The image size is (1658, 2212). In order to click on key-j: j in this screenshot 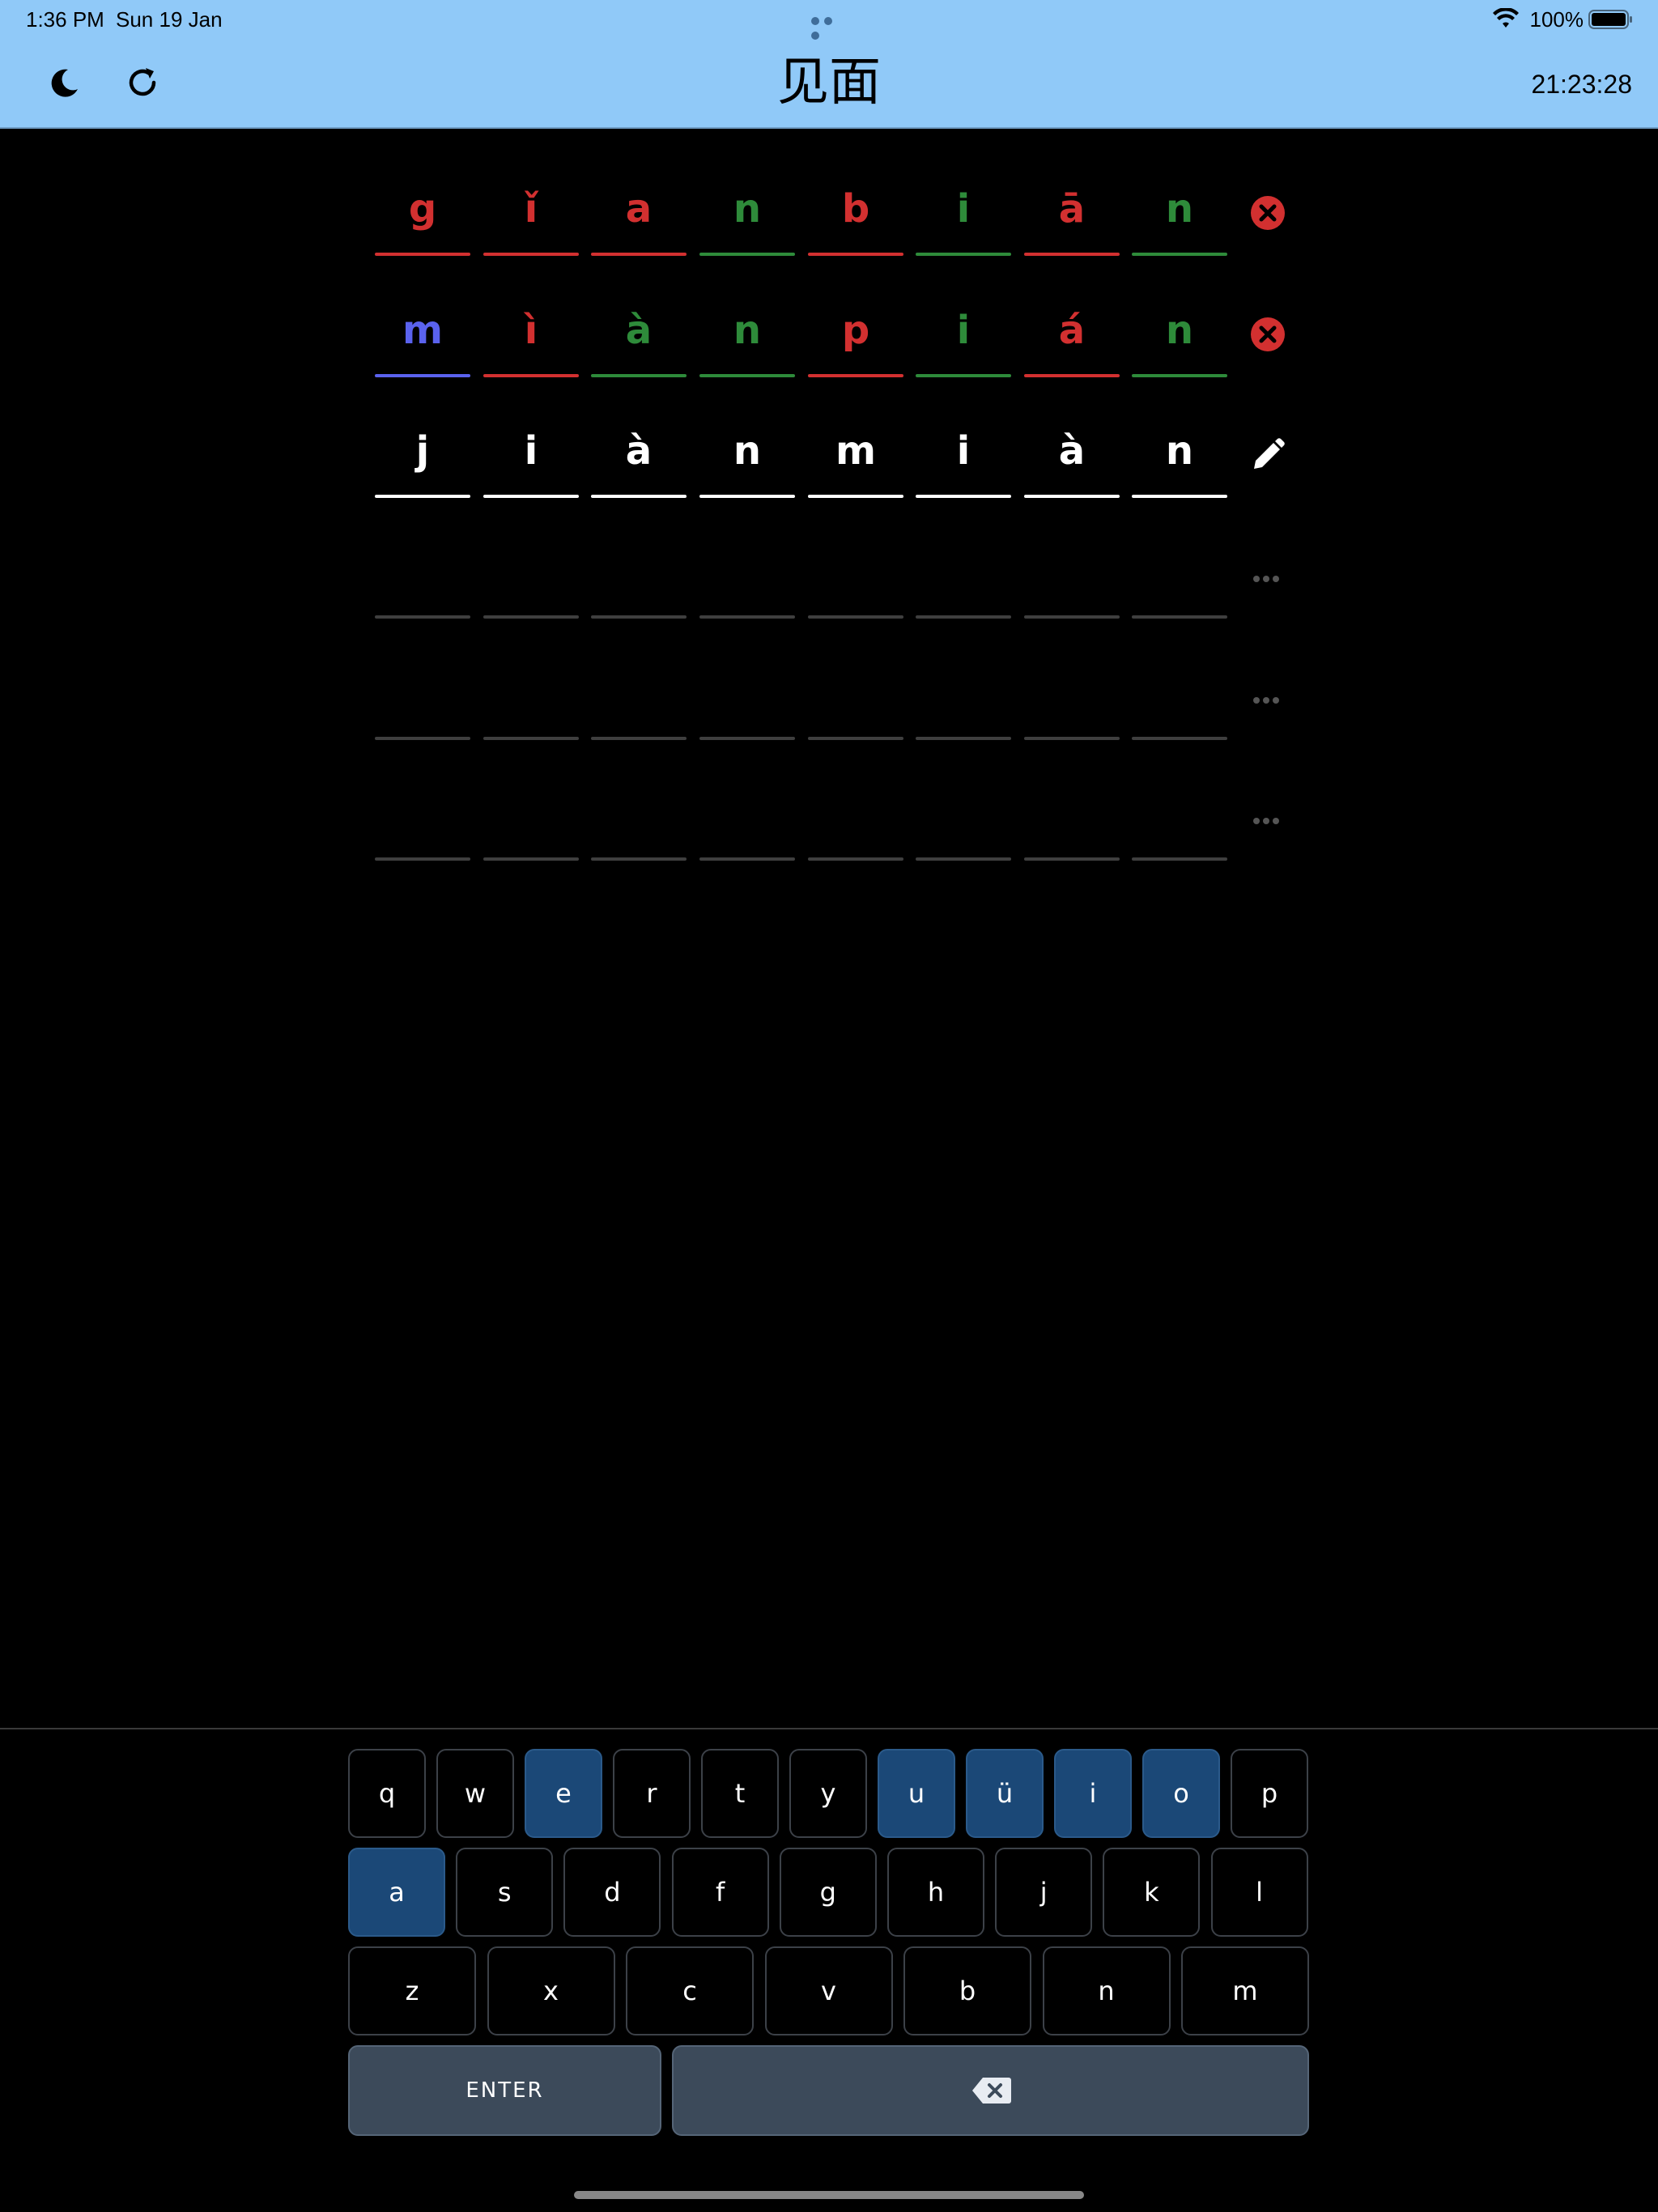, I will do `click(1044, 1893)`.